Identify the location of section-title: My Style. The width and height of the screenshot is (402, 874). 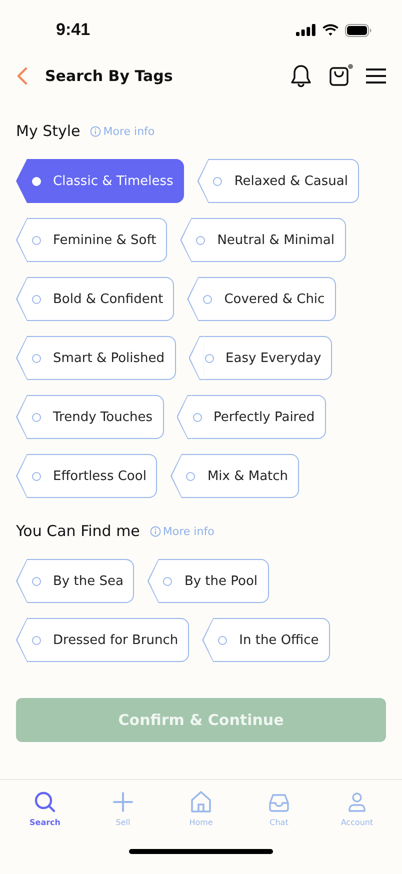
(48, 131).